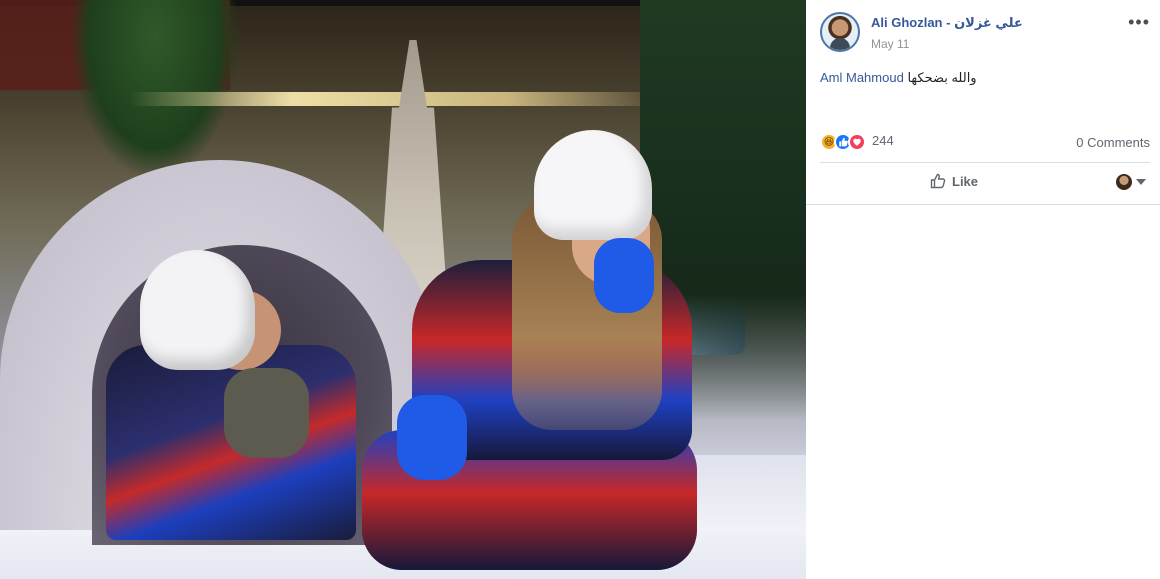  What do you see at coordinates (985, 142) in the screenshot?
I see `reactions-bar: 😆 244 0 Comments` at bounding box center [985, 142].